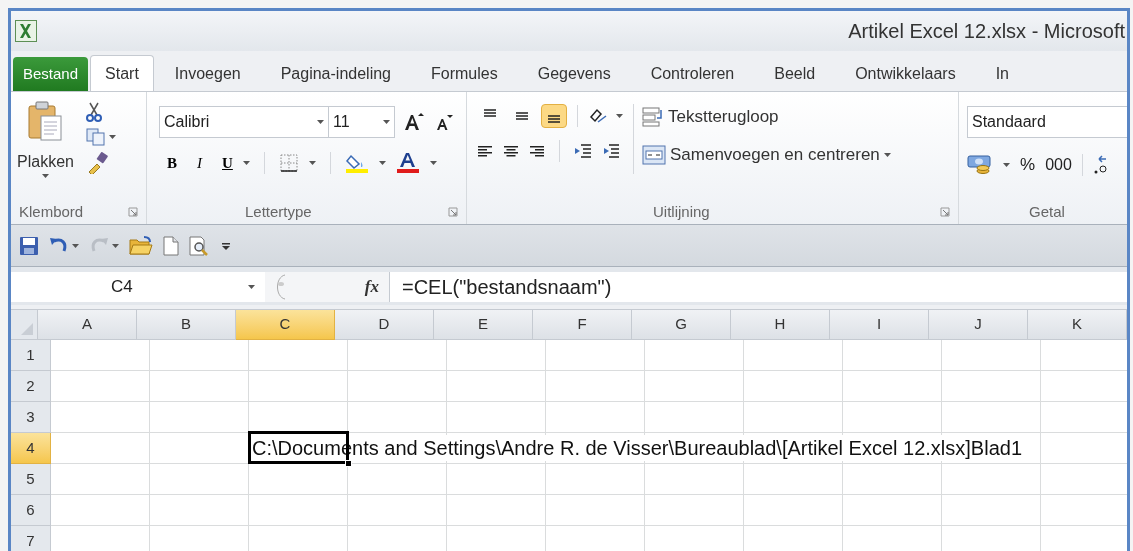 The height and width of the screenshot is (551, 1133). What do you see at coordinates (31, 538) in the screenshot?
I see `row-header: 7` at bounding box center [31, 538].